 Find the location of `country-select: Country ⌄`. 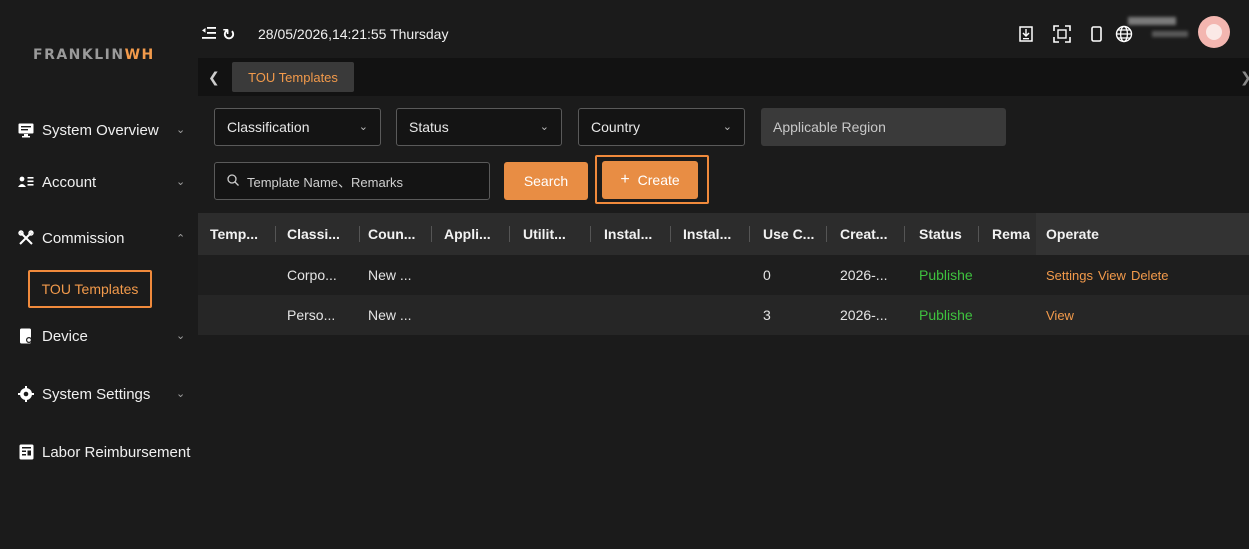

country-select: Country ⌄ is located at coordinates (661, 127).